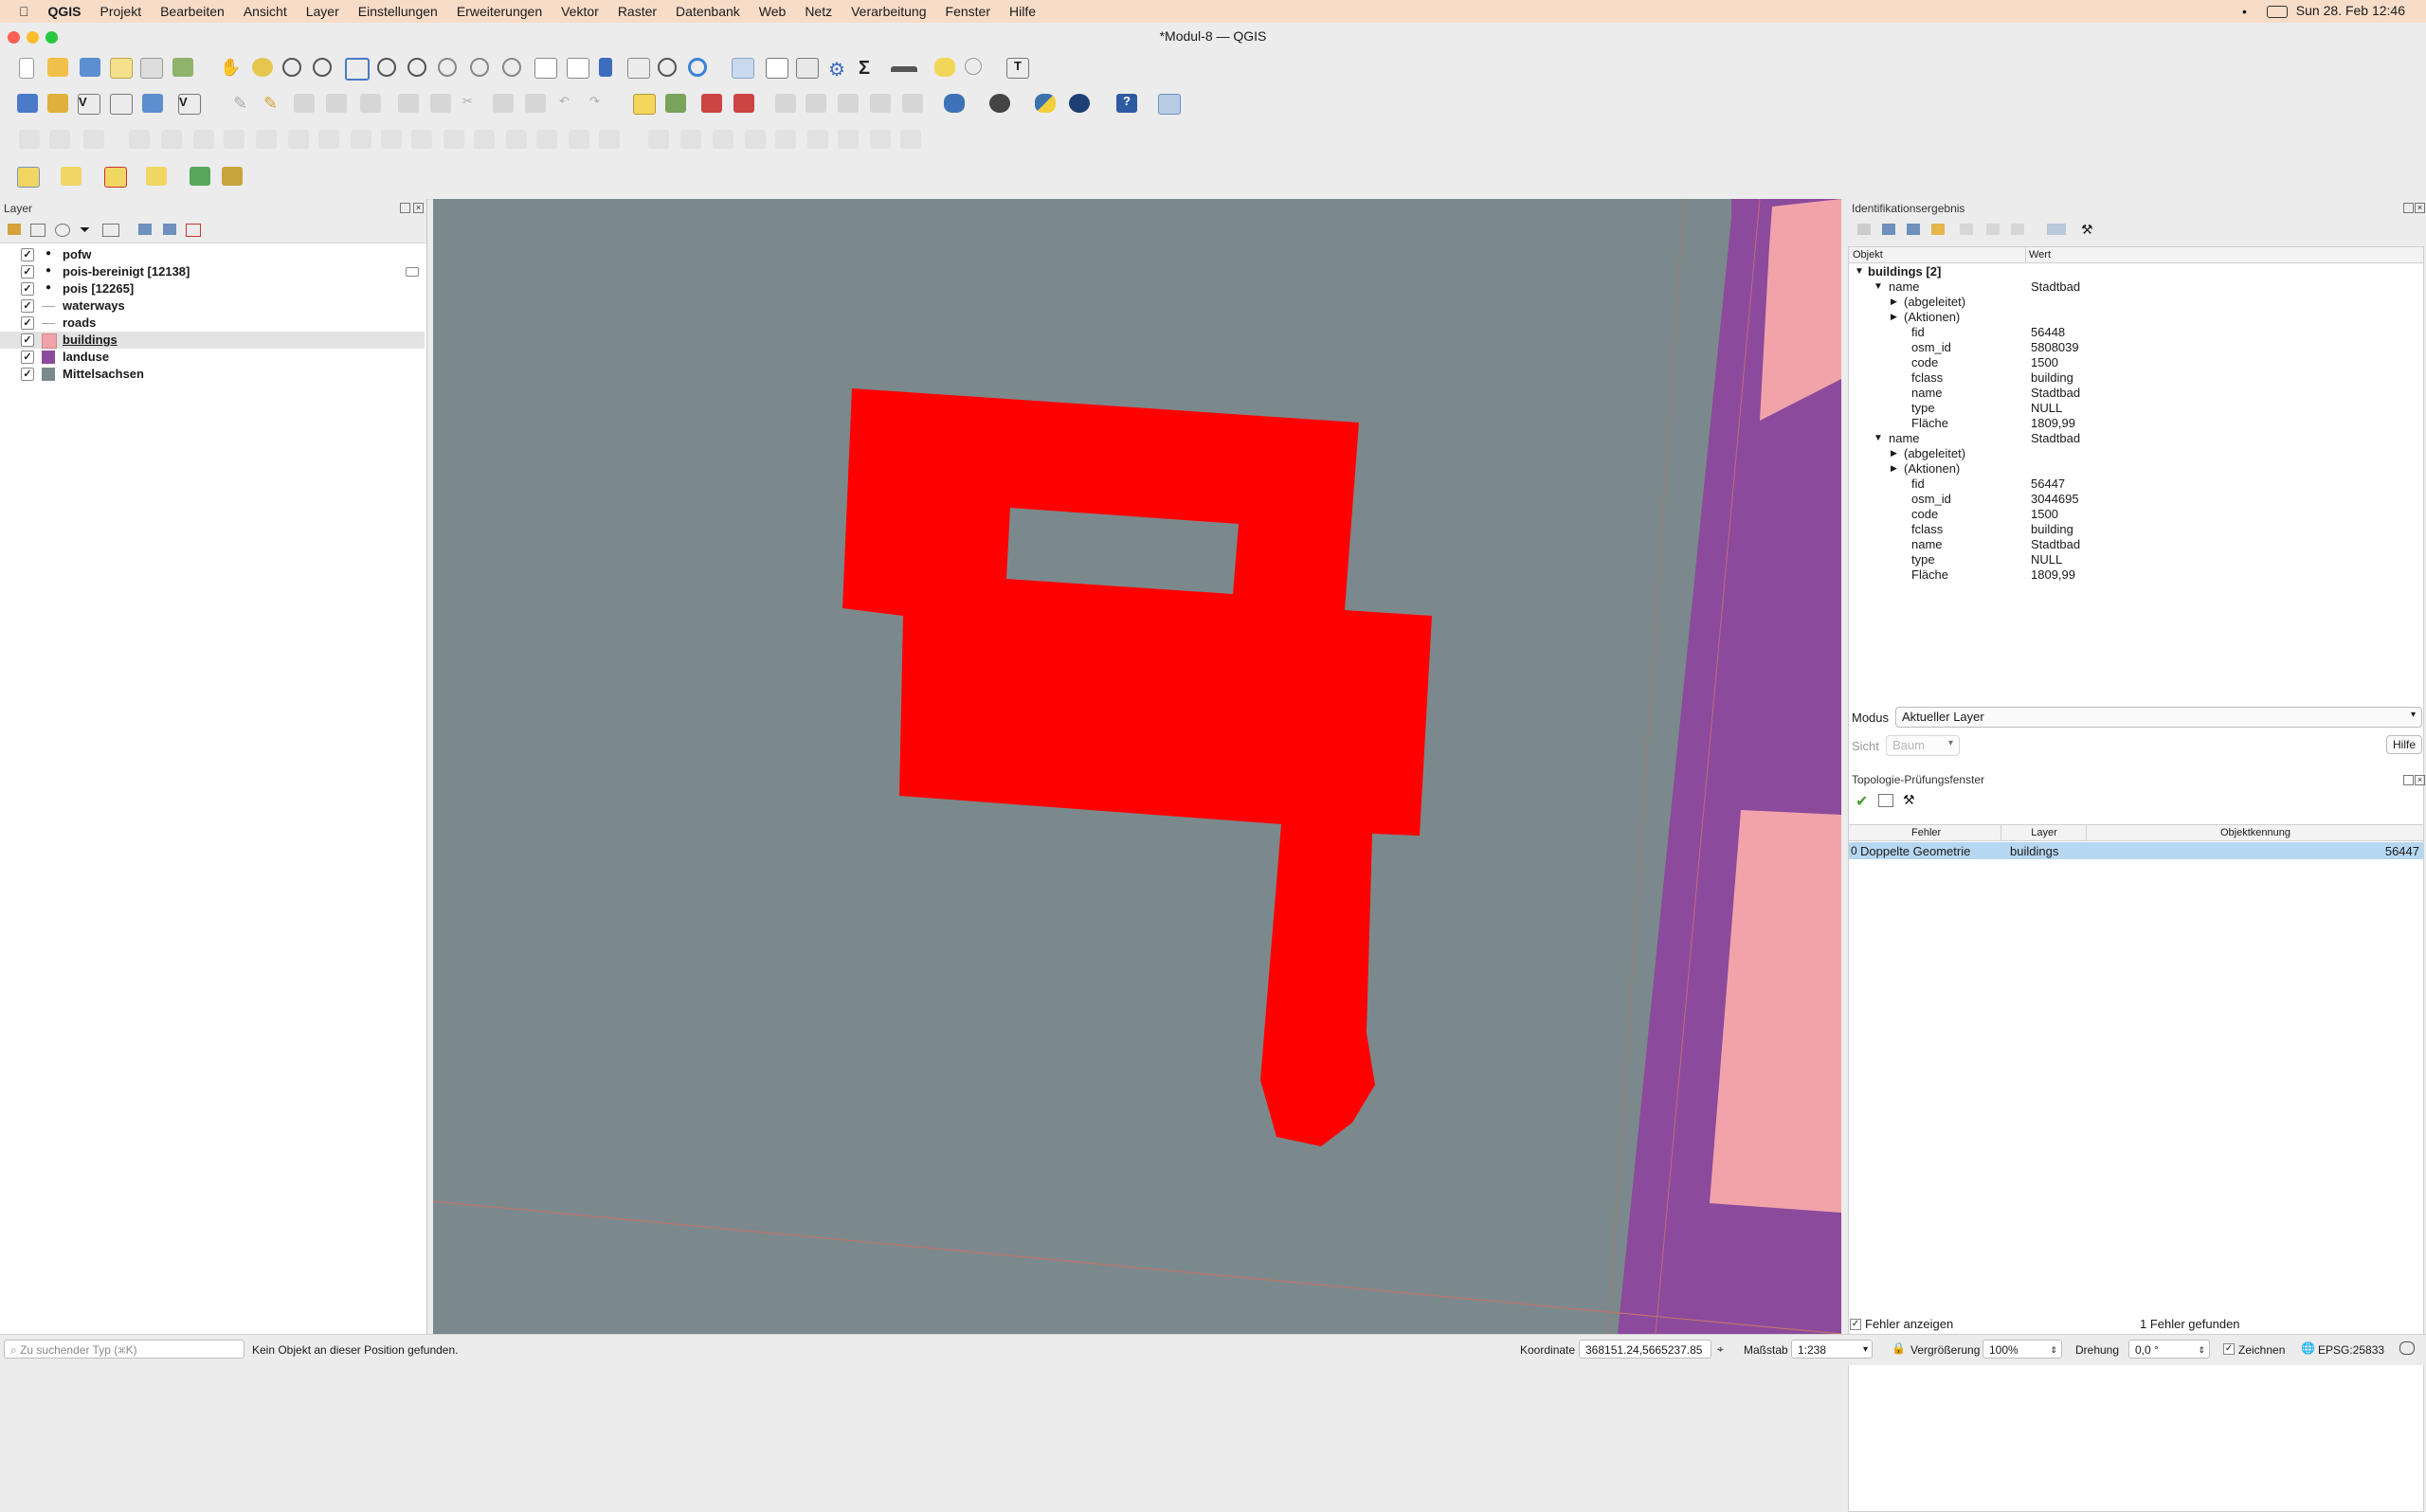 The width and height of the screenshot is (2426, 1512). What do you see at coordinates (546, 139) in the screenshot?
I see `rotate-point-symbols-icon` at bounding box center [546, 139].